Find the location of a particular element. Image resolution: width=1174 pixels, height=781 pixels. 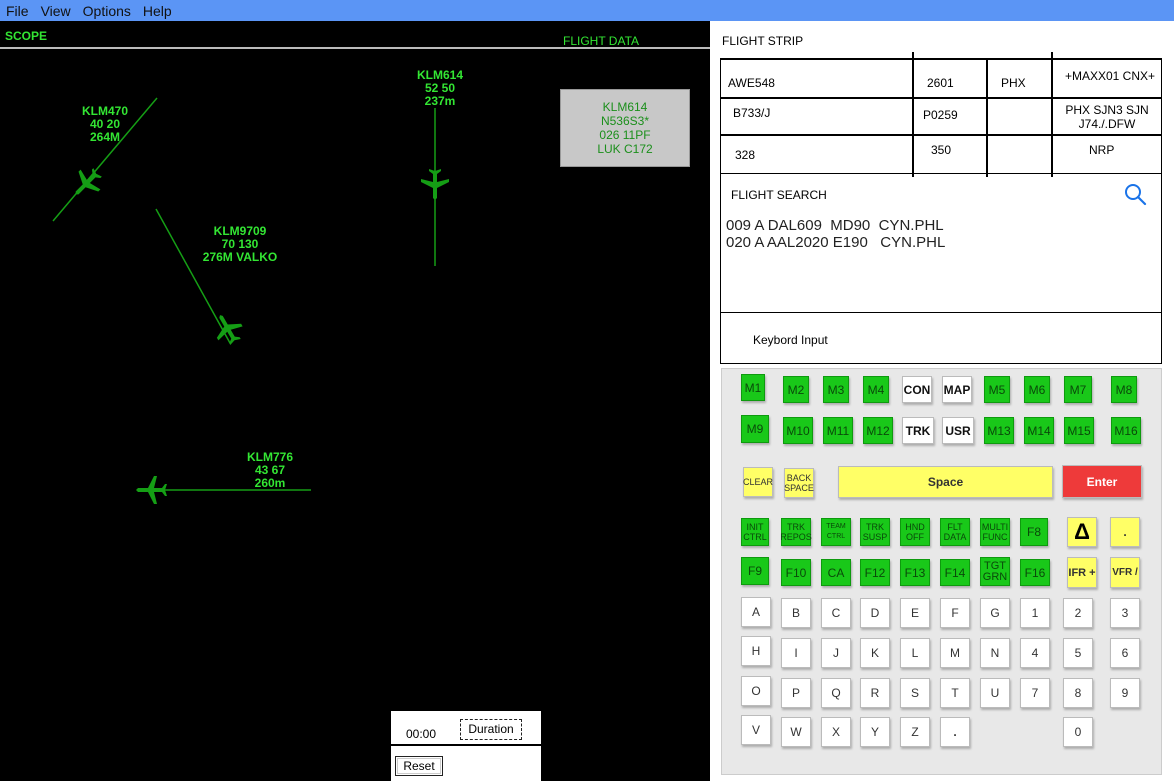

key-m14: M14 is located at coordinates (1039, 430).